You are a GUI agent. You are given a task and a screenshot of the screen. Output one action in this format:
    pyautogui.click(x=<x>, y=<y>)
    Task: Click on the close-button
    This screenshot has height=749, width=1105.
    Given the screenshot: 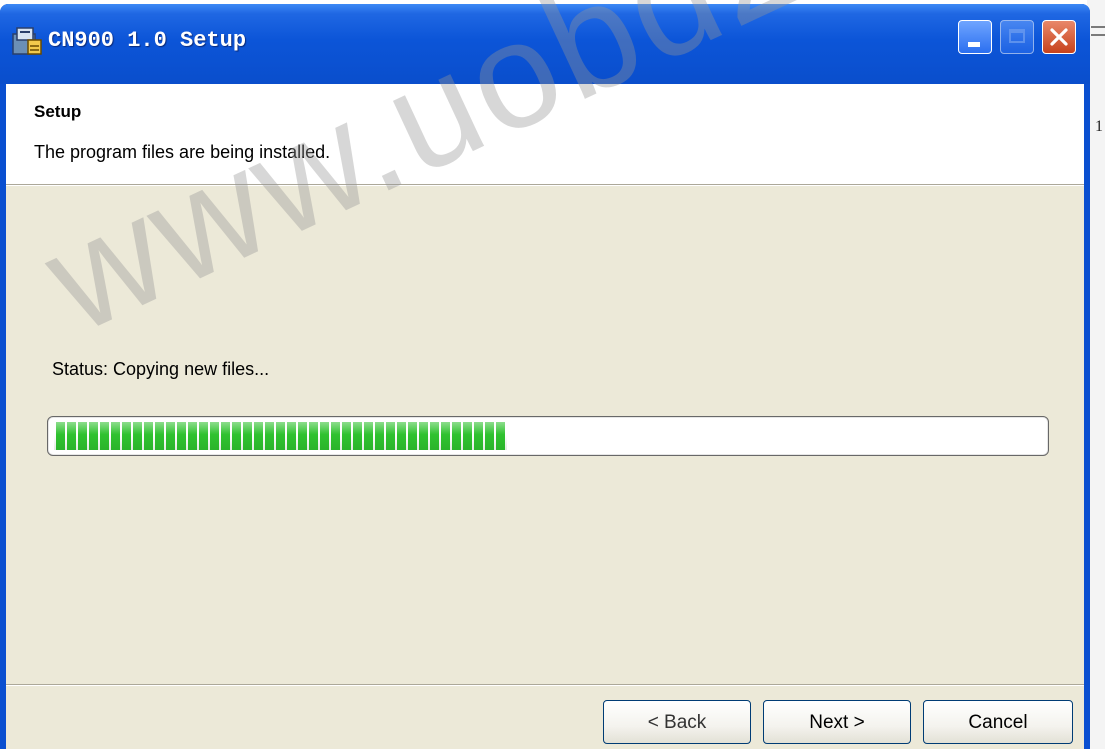 What is the action you would take?
    pyautogui.click(x=1059, y=37)
    